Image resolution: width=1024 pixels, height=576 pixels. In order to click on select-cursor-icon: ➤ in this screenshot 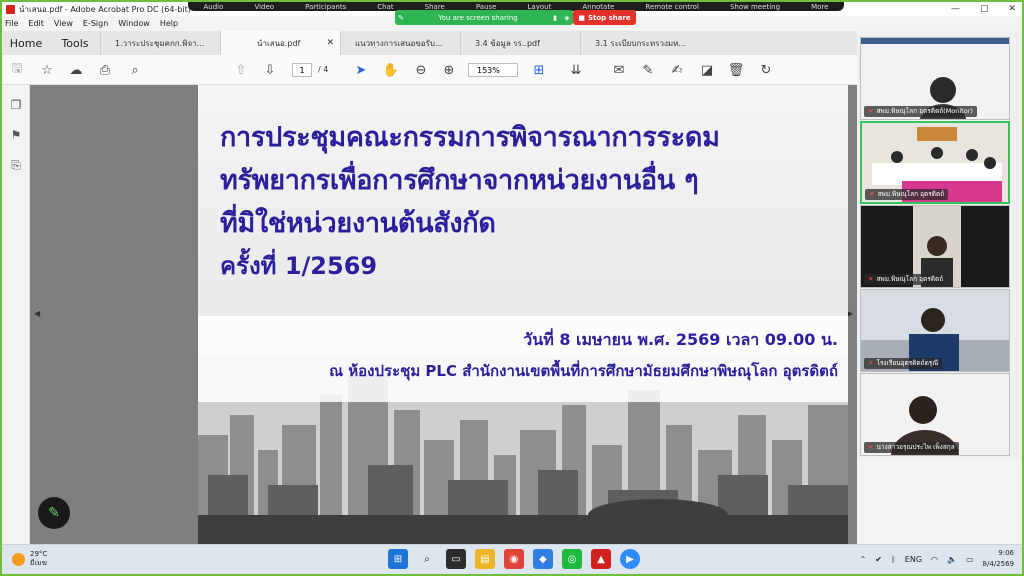, I will do `click(361, 70)`.